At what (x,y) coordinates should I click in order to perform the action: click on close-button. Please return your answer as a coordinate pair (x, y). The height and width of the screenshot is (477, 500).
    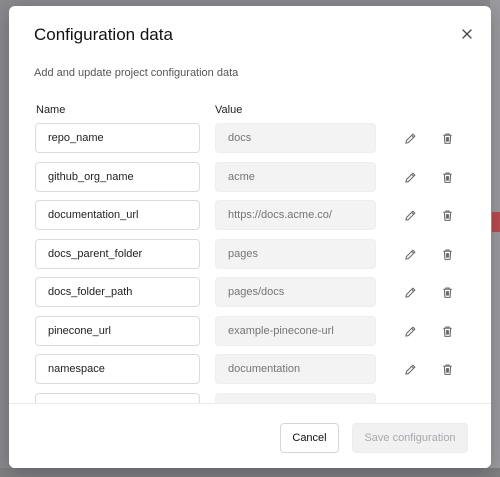
    Looking at the image, I should click on (467, 34).